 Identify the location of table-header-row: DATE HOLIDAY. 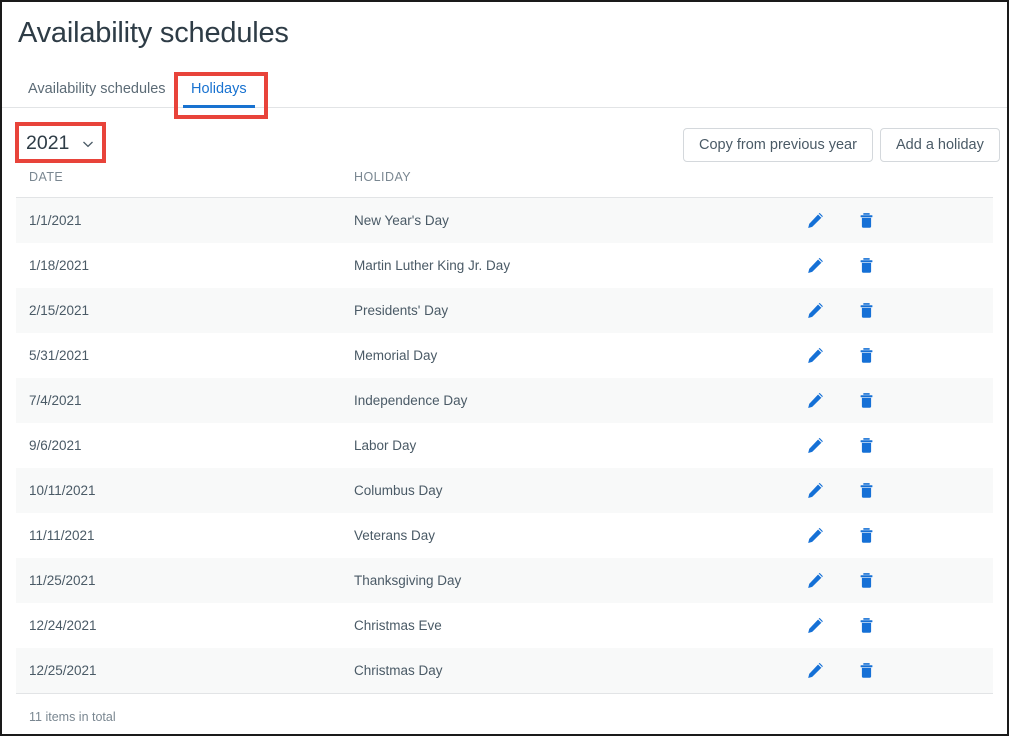
(504, 184).